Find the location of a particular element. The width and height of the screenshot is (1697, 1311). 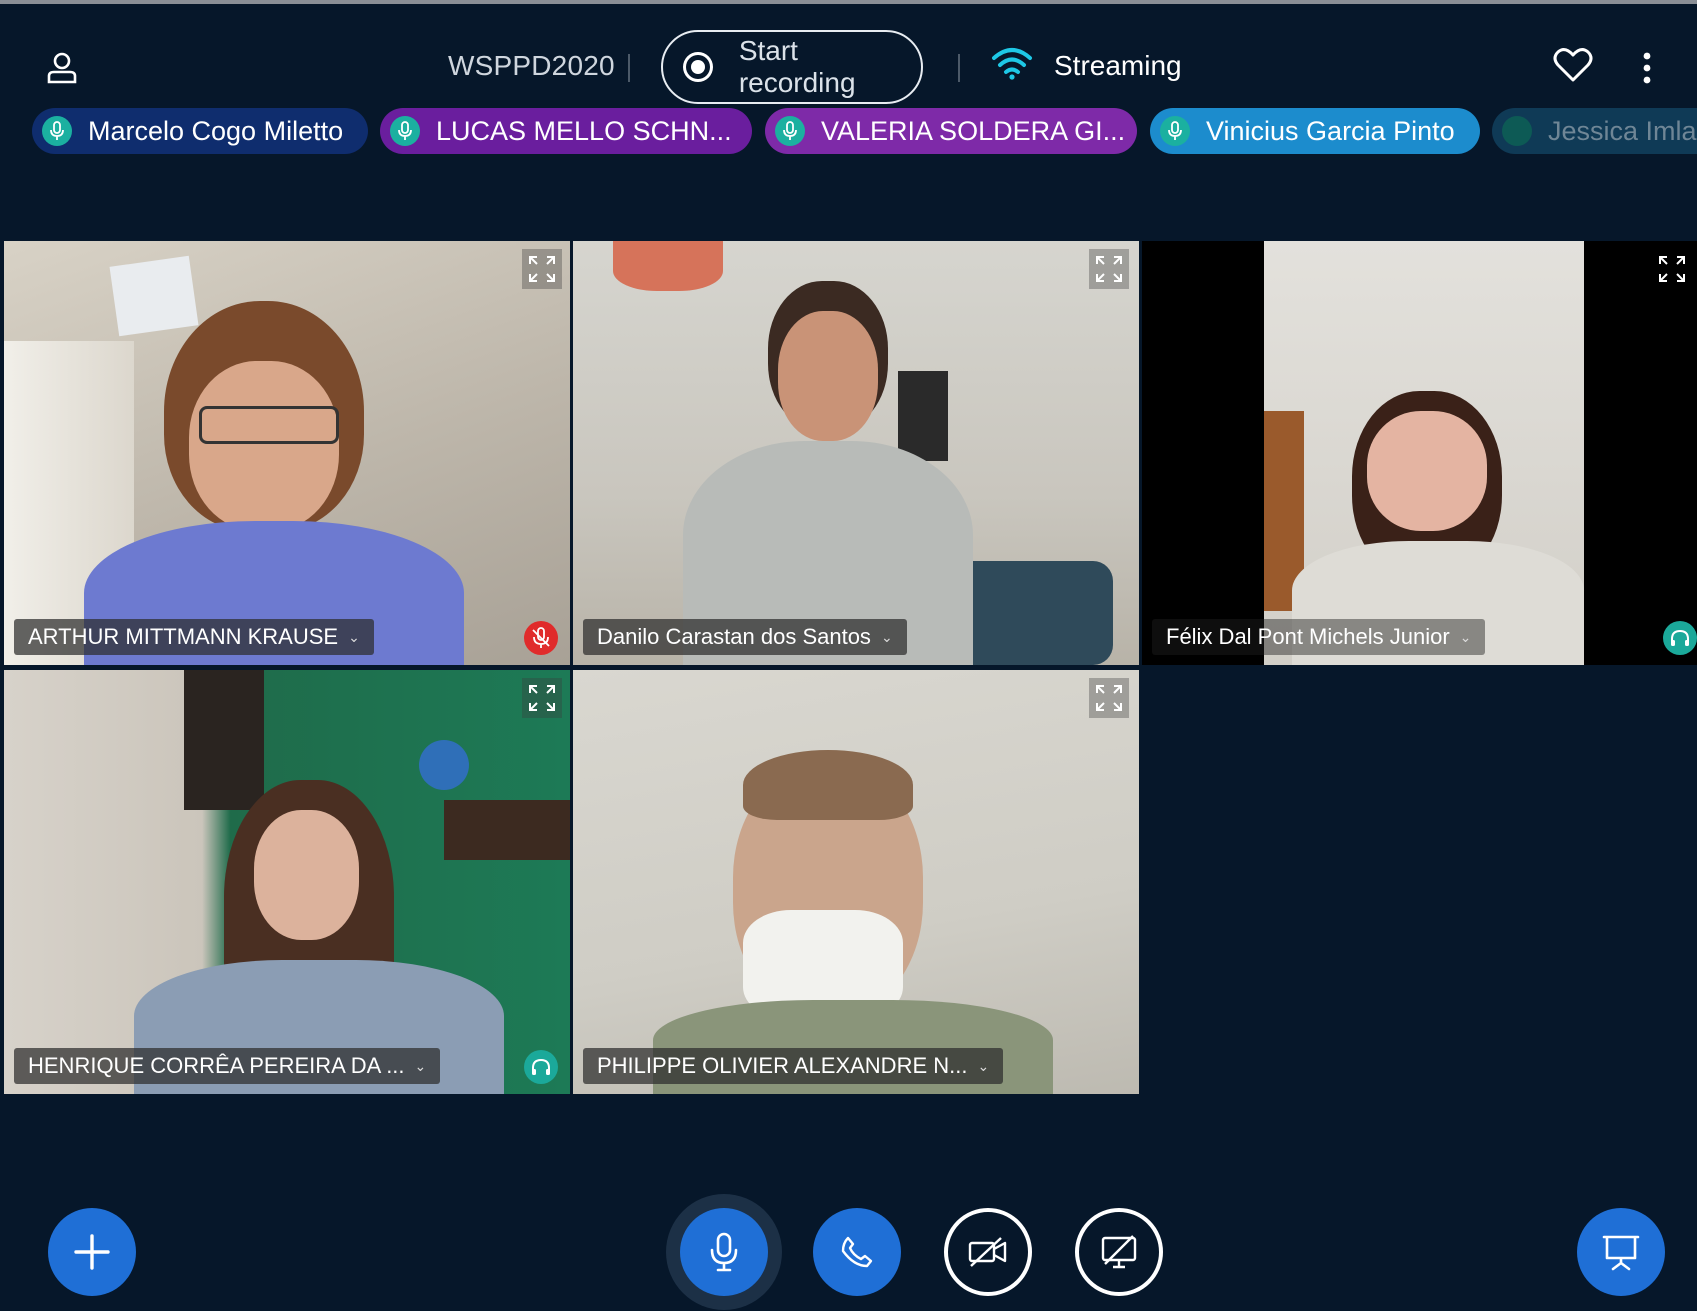

phone-icon is located at coordinates (857, 1252).